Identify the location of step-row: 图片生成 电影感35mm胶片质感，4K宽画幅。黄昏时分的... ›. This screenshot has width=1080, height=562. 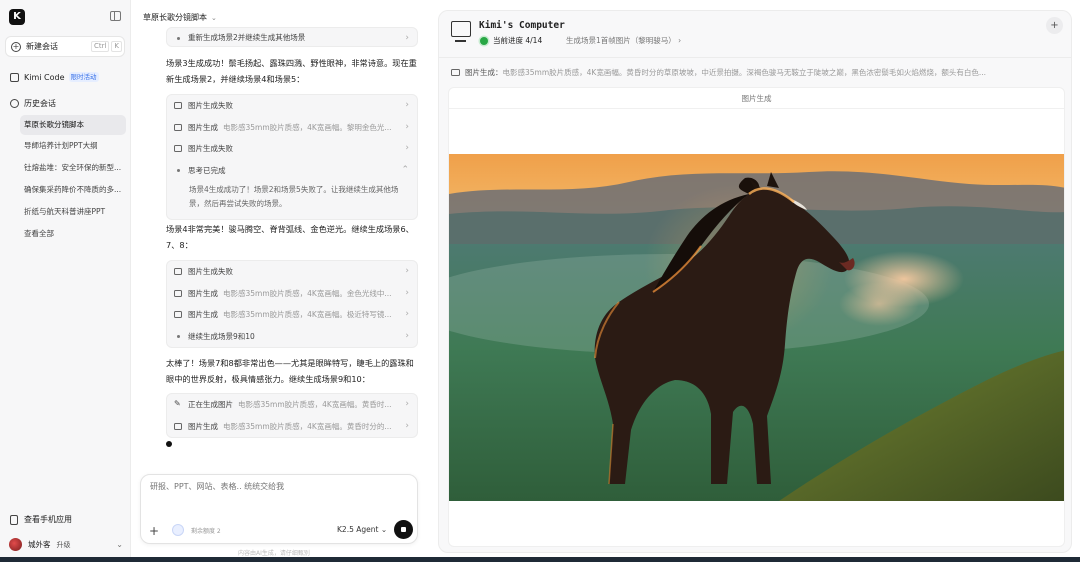
(292, 427).